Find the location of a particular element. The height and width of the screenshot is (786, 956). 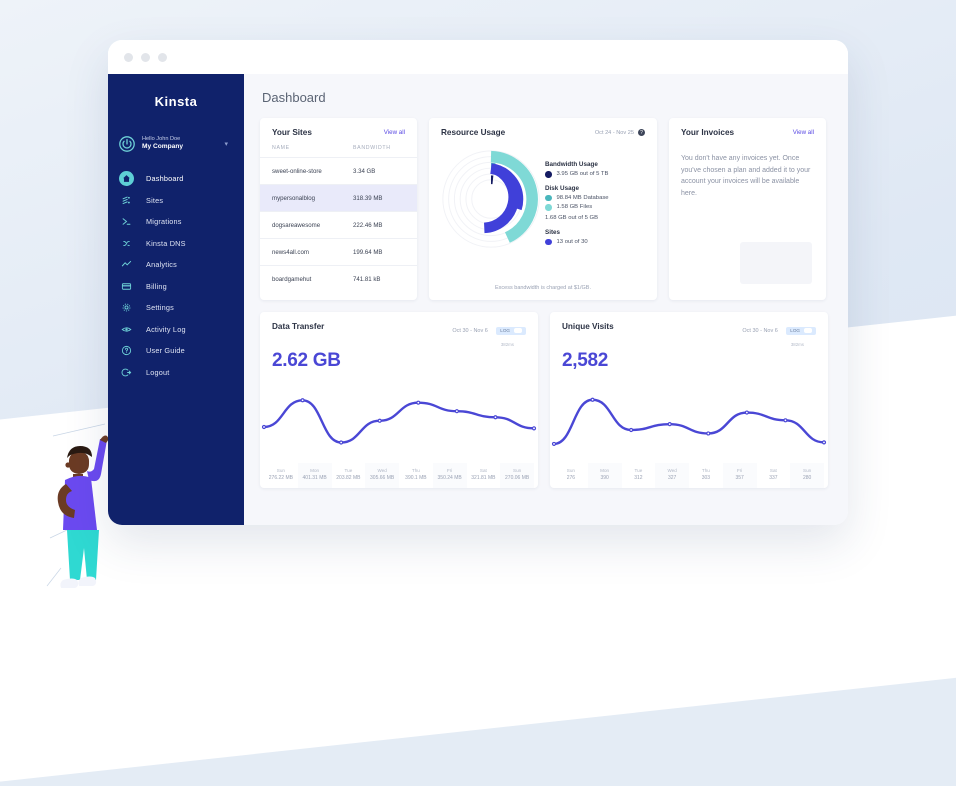

legend-dot-files is located at coordinates (548, 207).